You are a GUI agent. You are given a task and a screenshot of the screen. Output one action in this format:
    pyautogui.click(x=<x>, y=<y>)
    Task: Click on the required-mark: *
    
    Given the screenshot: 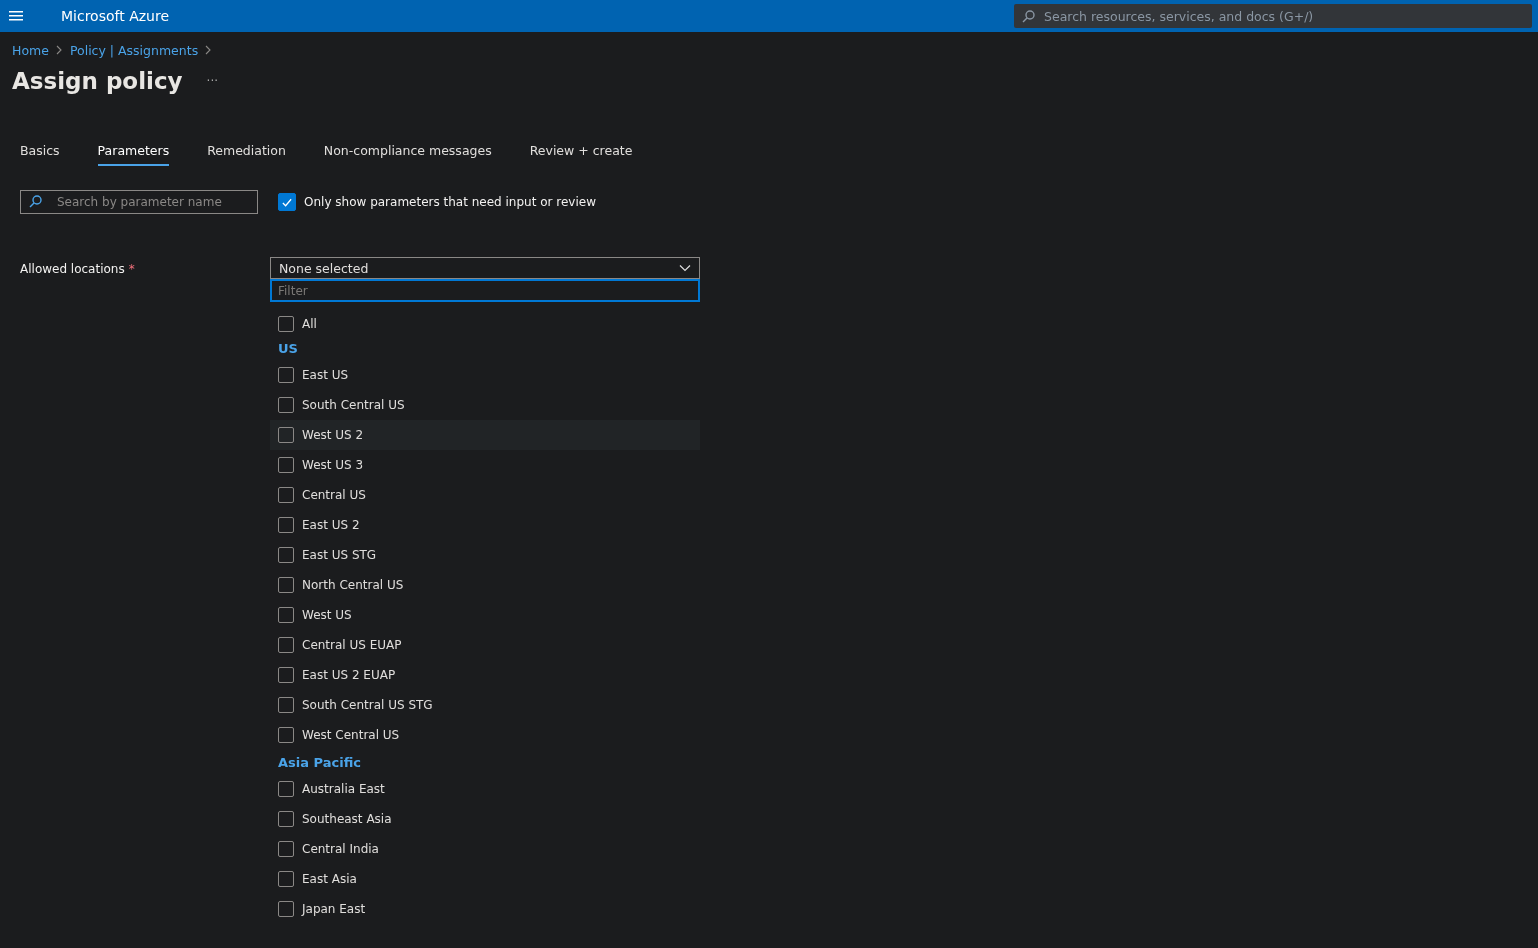 What is the action you would take?
    pyautogui.click(x=131, y=269)
    